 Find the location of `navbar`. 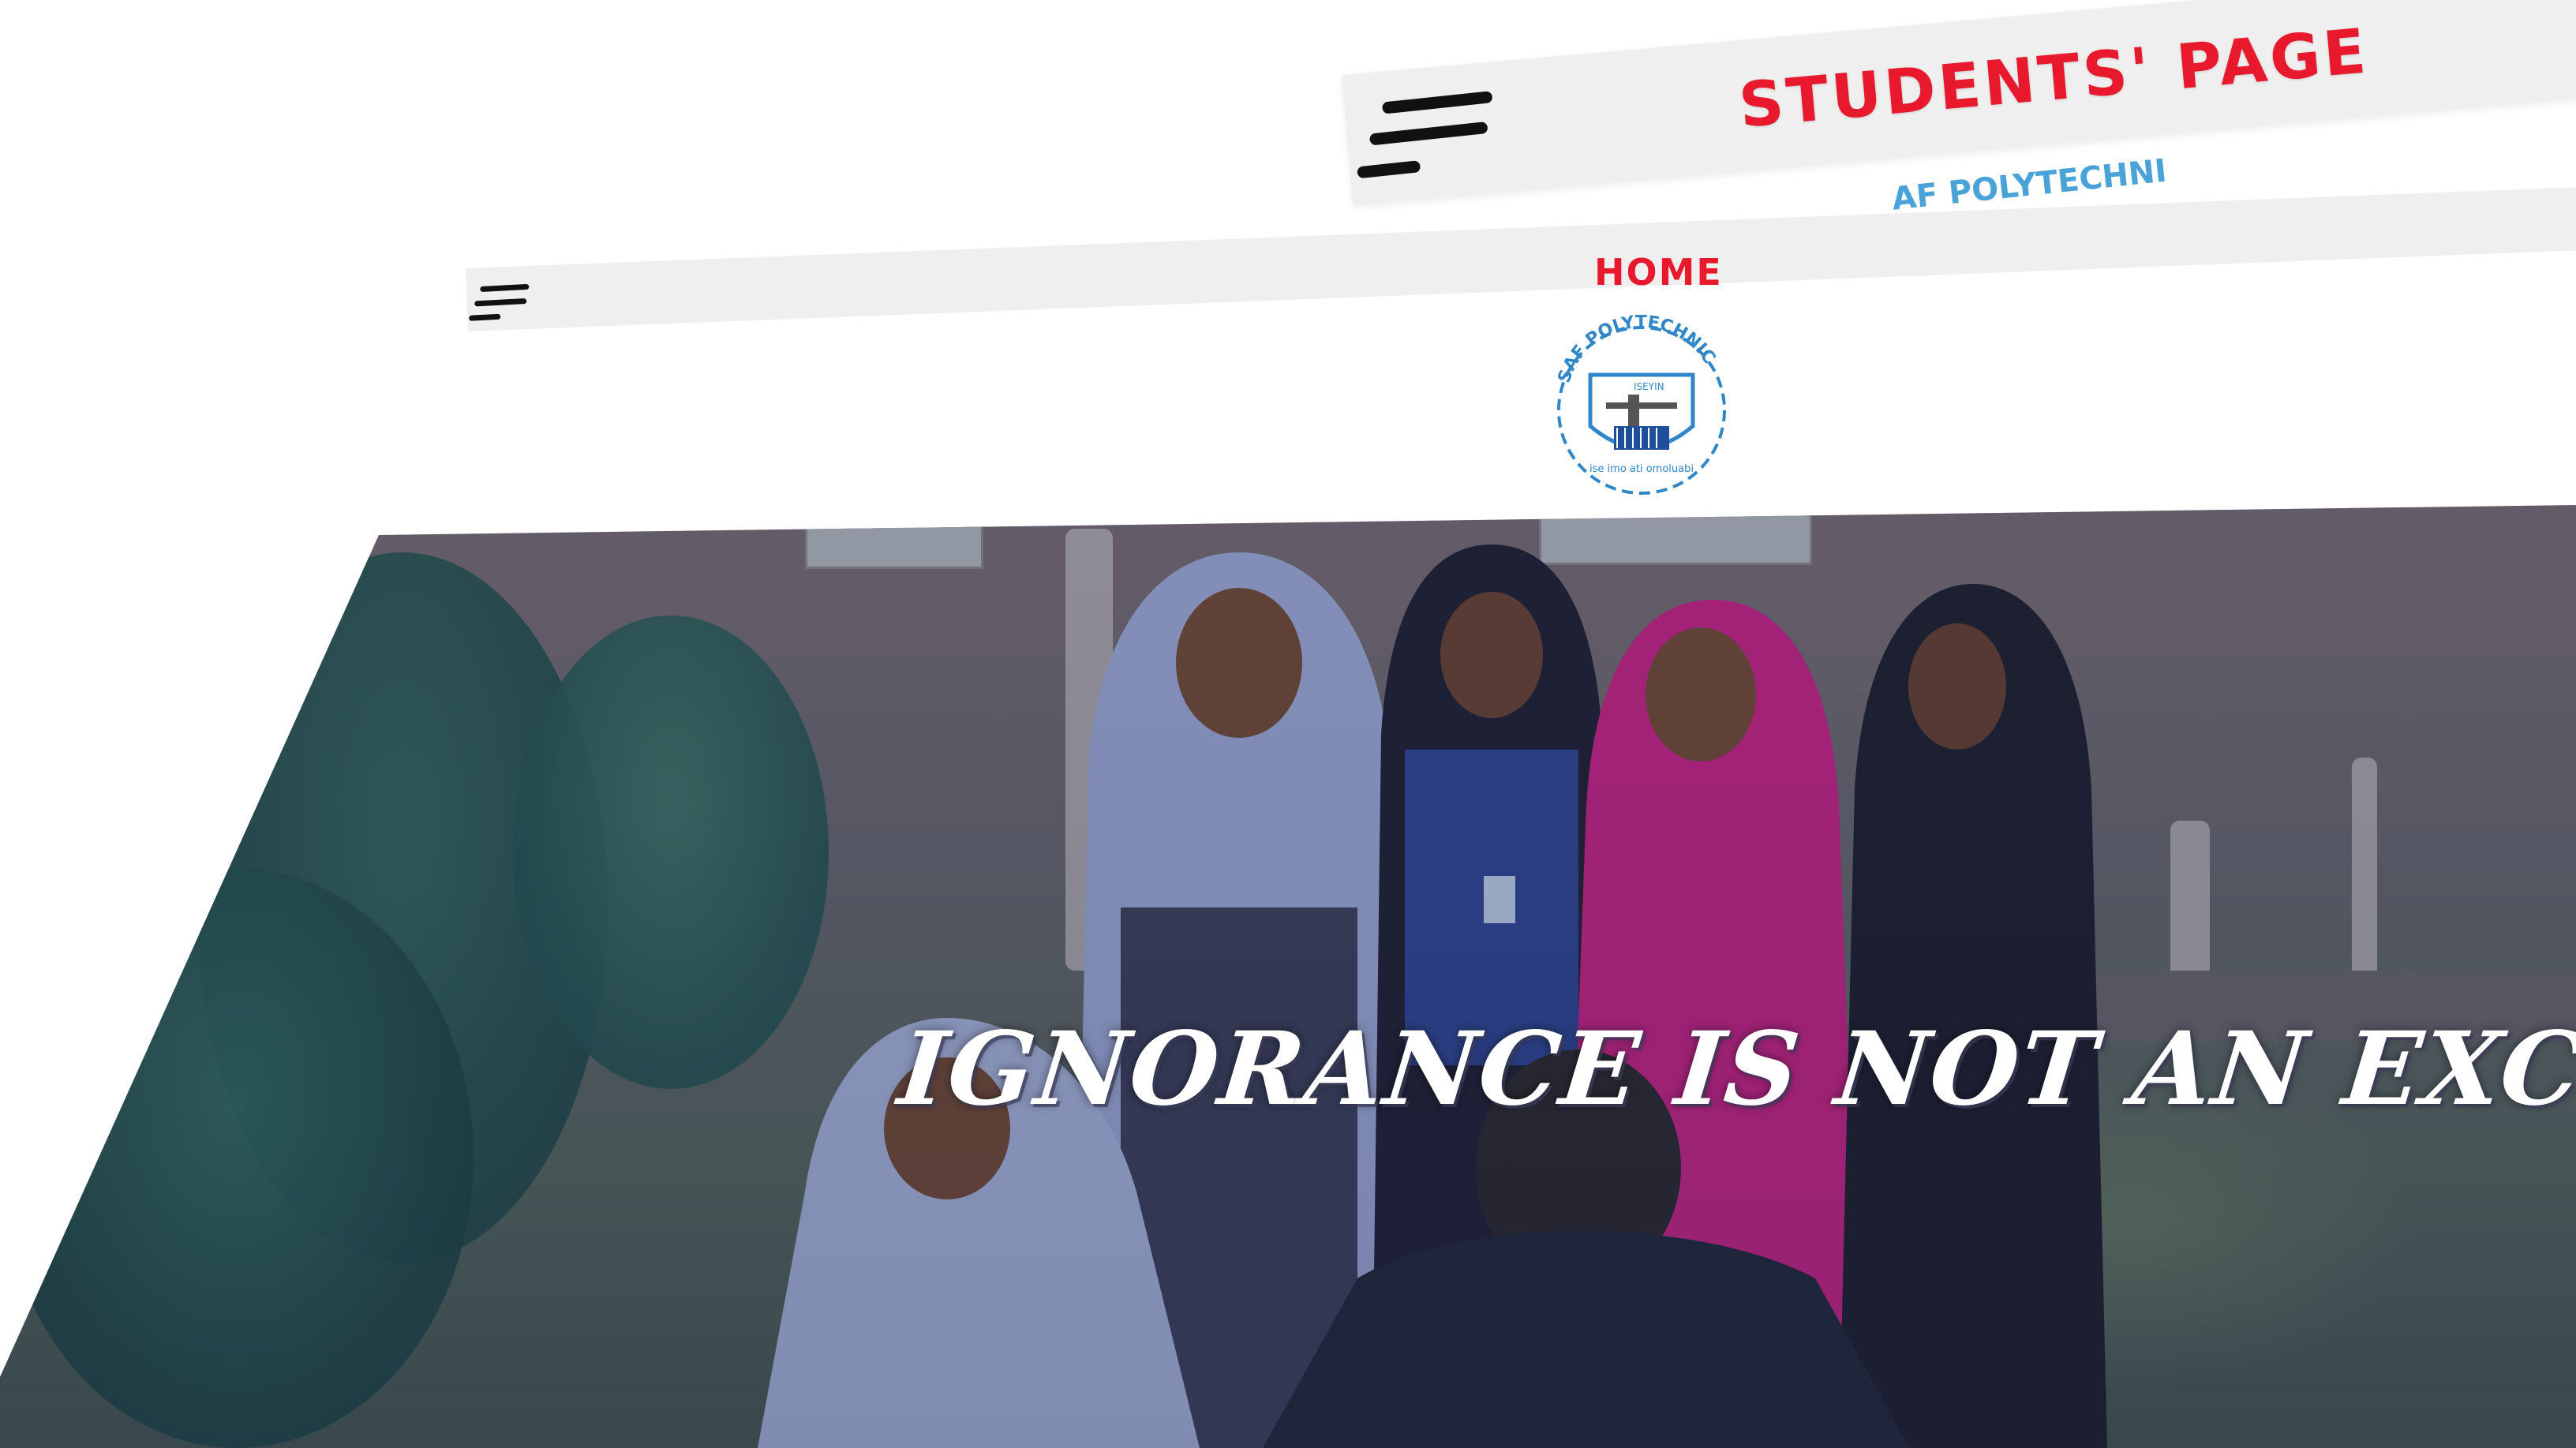

navbar is located at coordinates (1521, 258).